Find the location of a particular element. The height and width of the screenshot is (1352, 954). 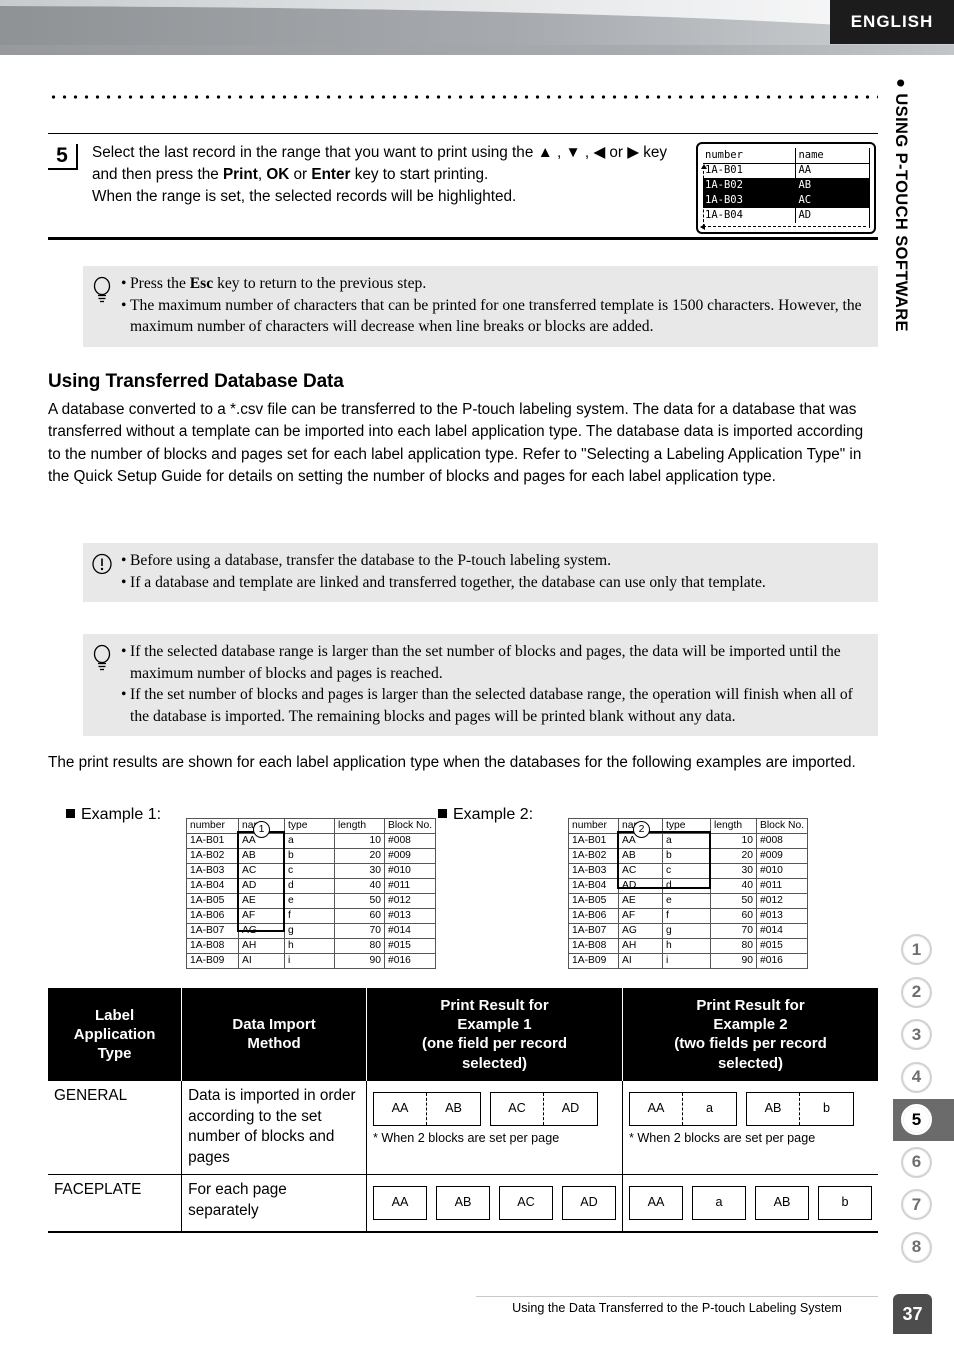

col-length: length is located at coordinates (733, 826).